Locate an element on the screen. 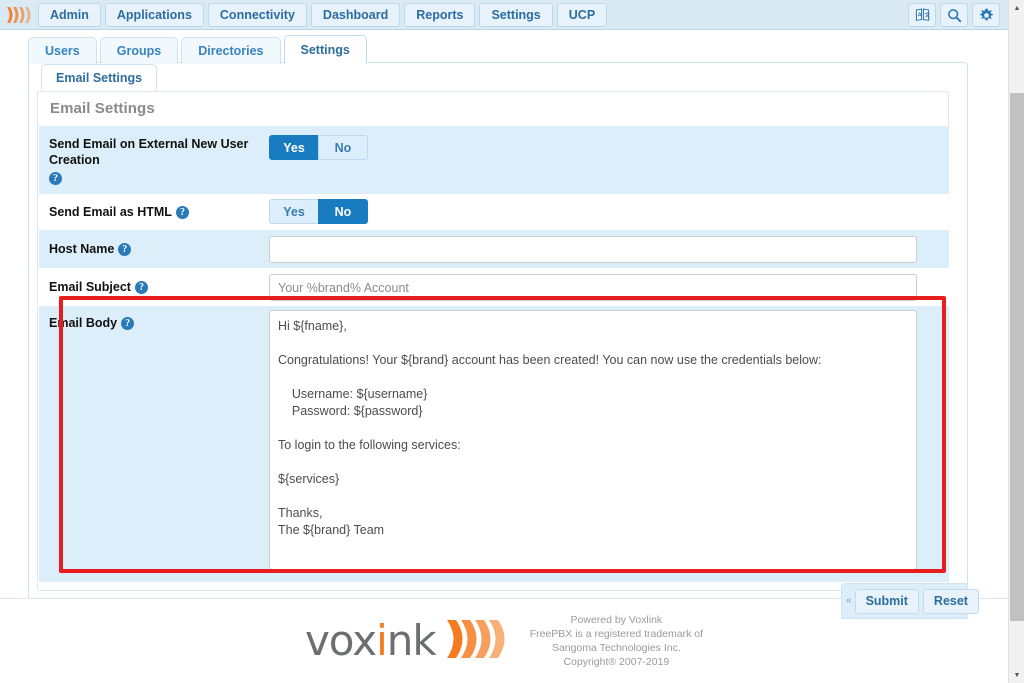 This screenshot has height=683, width=1024. form-action-bar: « Submit Reset is located at coordinates (910, 601).